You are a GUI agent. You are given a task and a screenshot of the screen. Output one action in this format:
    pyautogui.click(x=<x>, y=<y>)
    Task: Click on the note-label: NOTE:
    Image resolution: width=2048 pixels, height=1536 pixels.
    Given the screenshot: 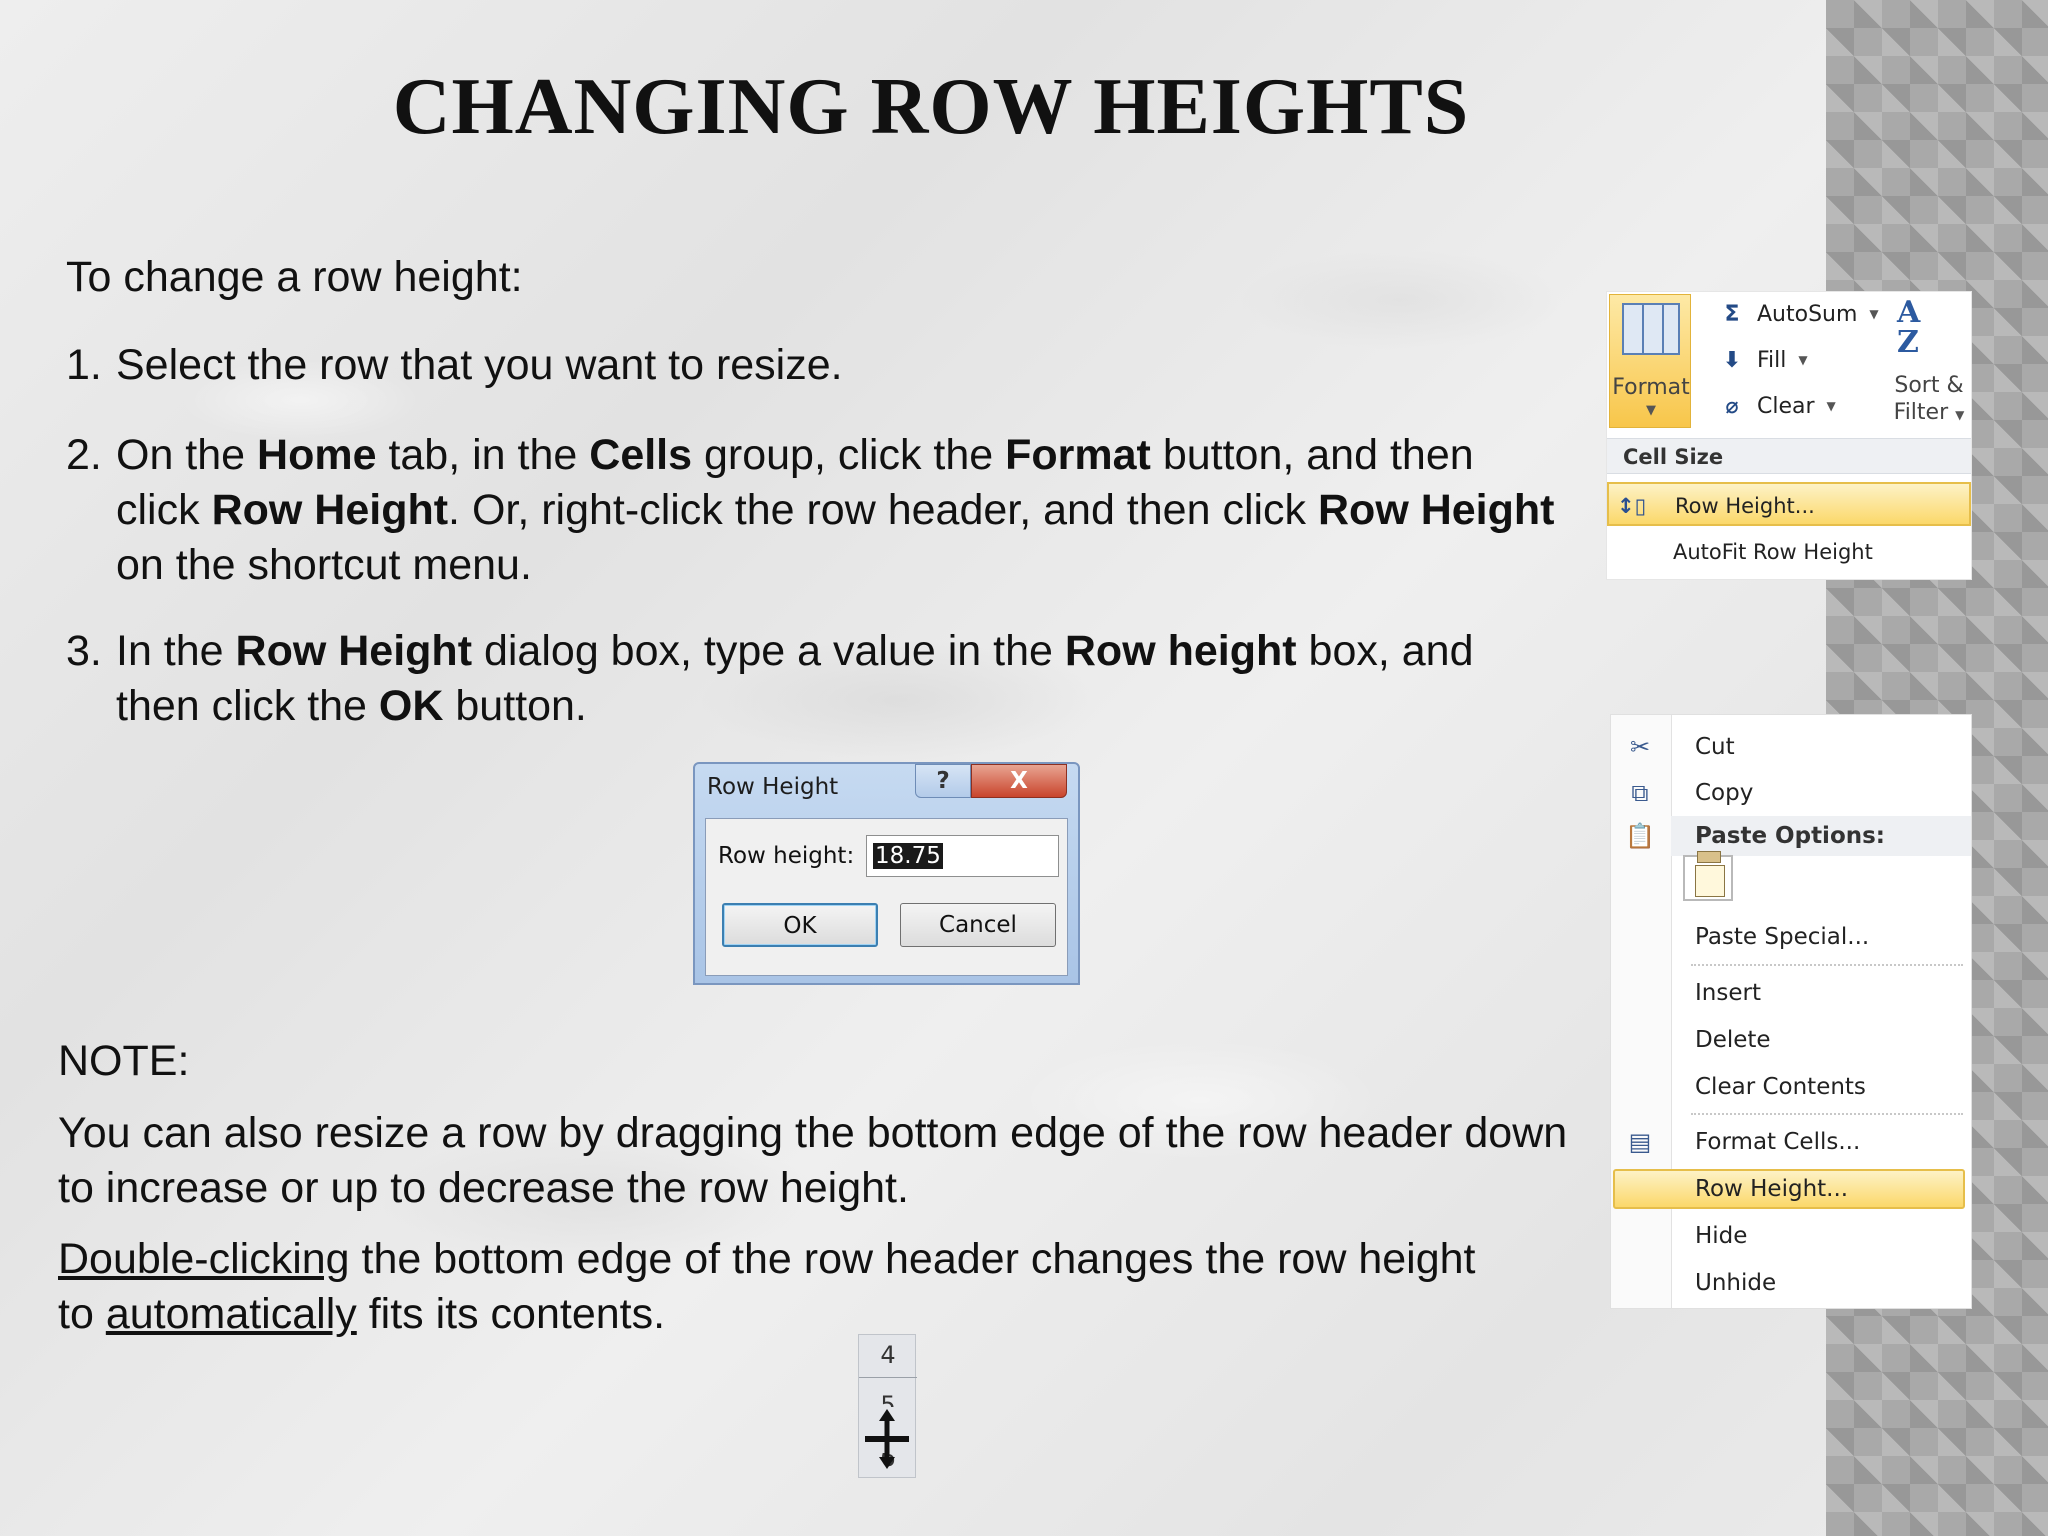 What is the action you would take?
    pyautogui.click(x=124, y=1061)
    